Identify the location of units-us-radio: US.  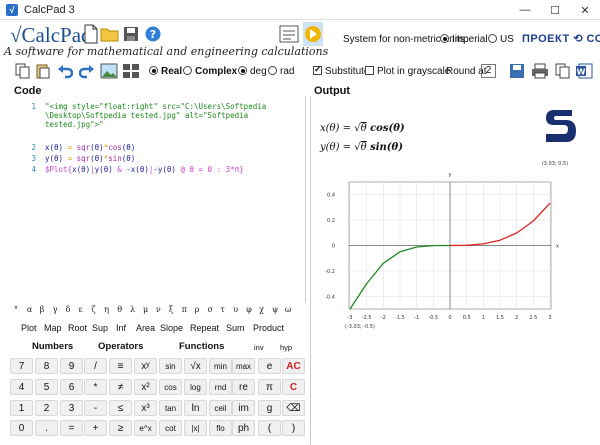
(501, 39).